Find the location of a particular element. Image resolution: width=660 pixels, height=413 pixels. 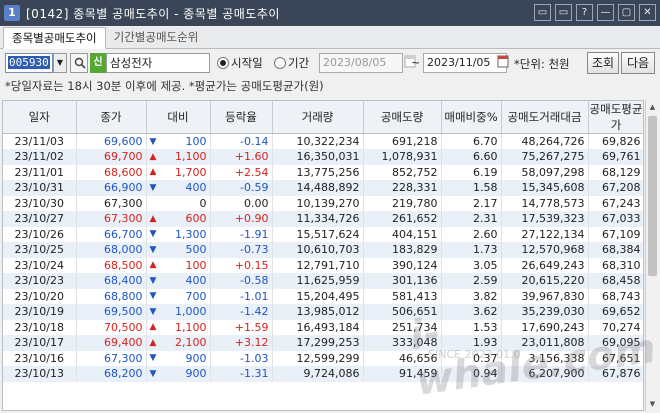

cell-ratio: 6.70 is located at coordinates (471, 141).